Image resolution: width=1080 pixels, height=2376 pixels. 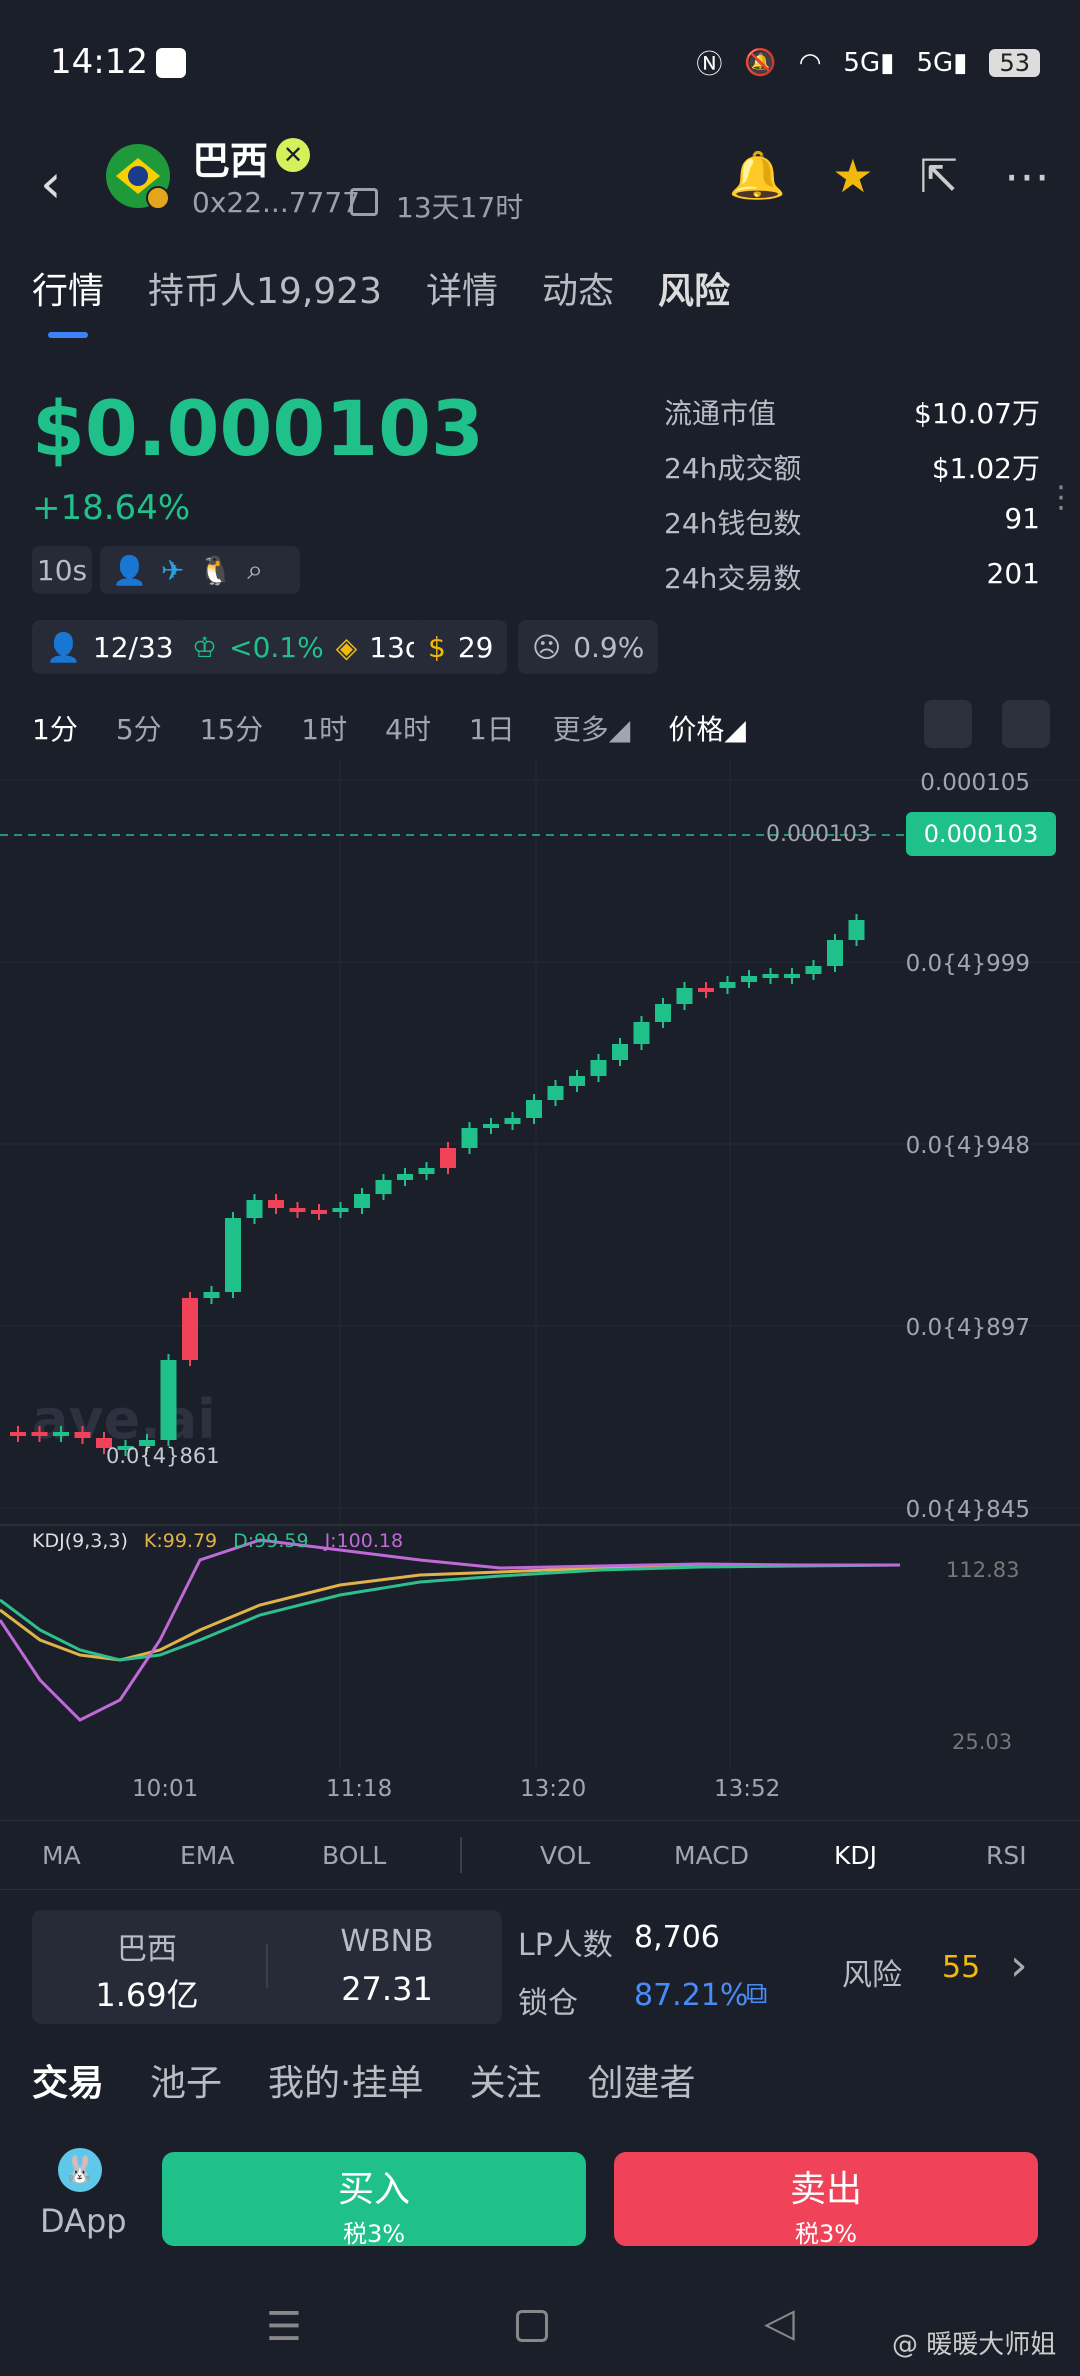 What do you see at coordinates (62, 570) in the screenshot?
I see `interval-chip: 10s` at bounding box center [62, 570].